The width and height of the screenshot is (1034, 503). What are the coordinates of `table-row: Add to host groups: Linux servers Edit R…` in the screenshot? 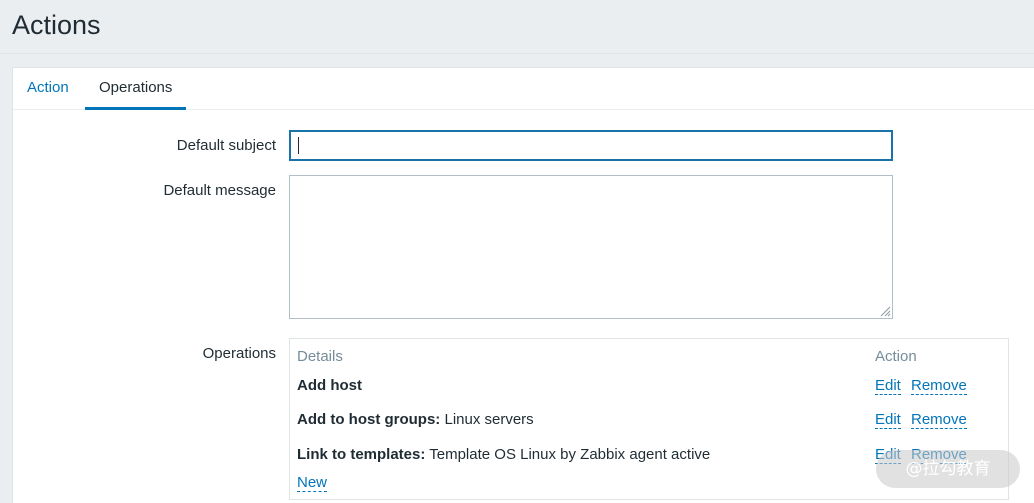 It's located at (649, 423).